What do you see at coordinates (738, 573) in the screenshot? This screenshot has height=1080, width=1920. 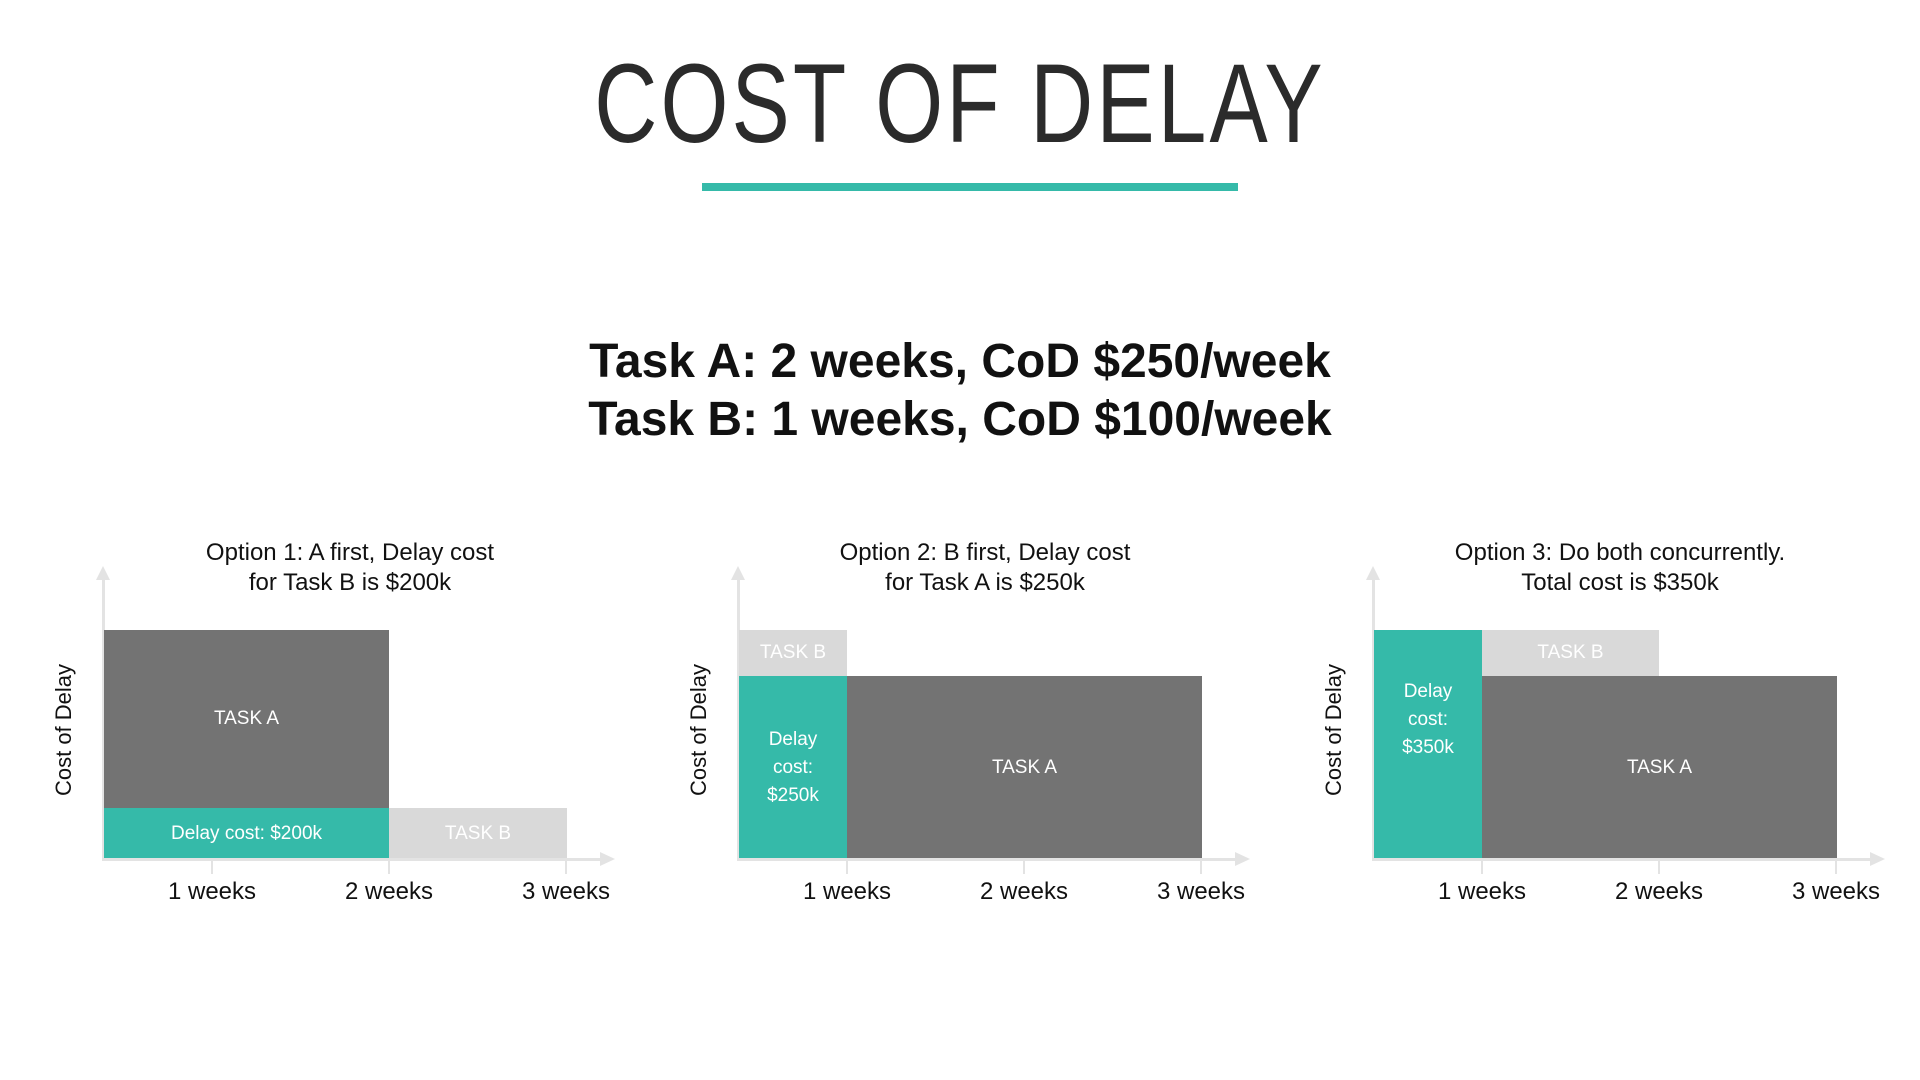 I see `option-2-y-axis-arrow` at bounding box center [738, 573].